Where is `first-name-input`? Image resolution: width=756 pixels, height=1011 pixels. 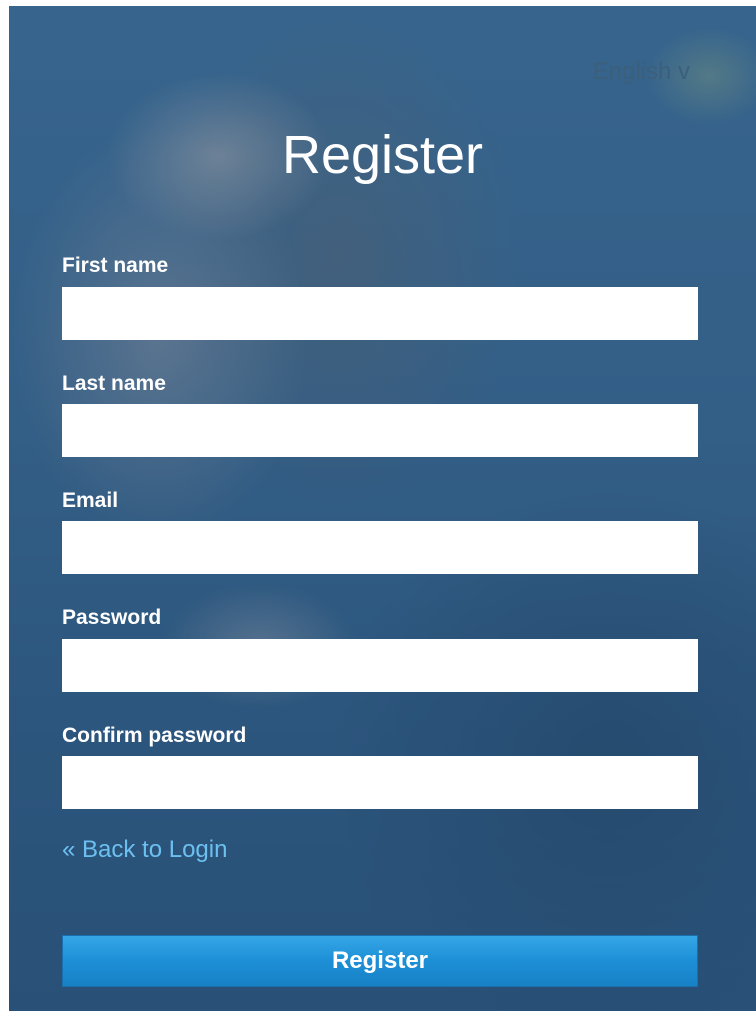
first-name-input is located at coordinates (380, 313).